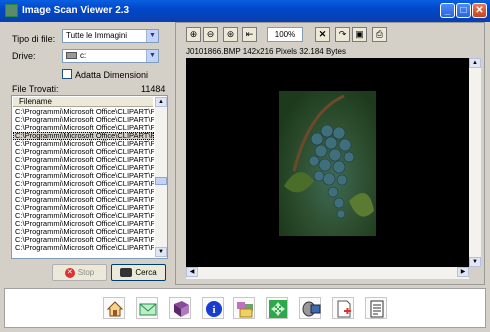  Describe the element at coordinates (71, 56) in the screenshot. I see `drive-icon` at that location.